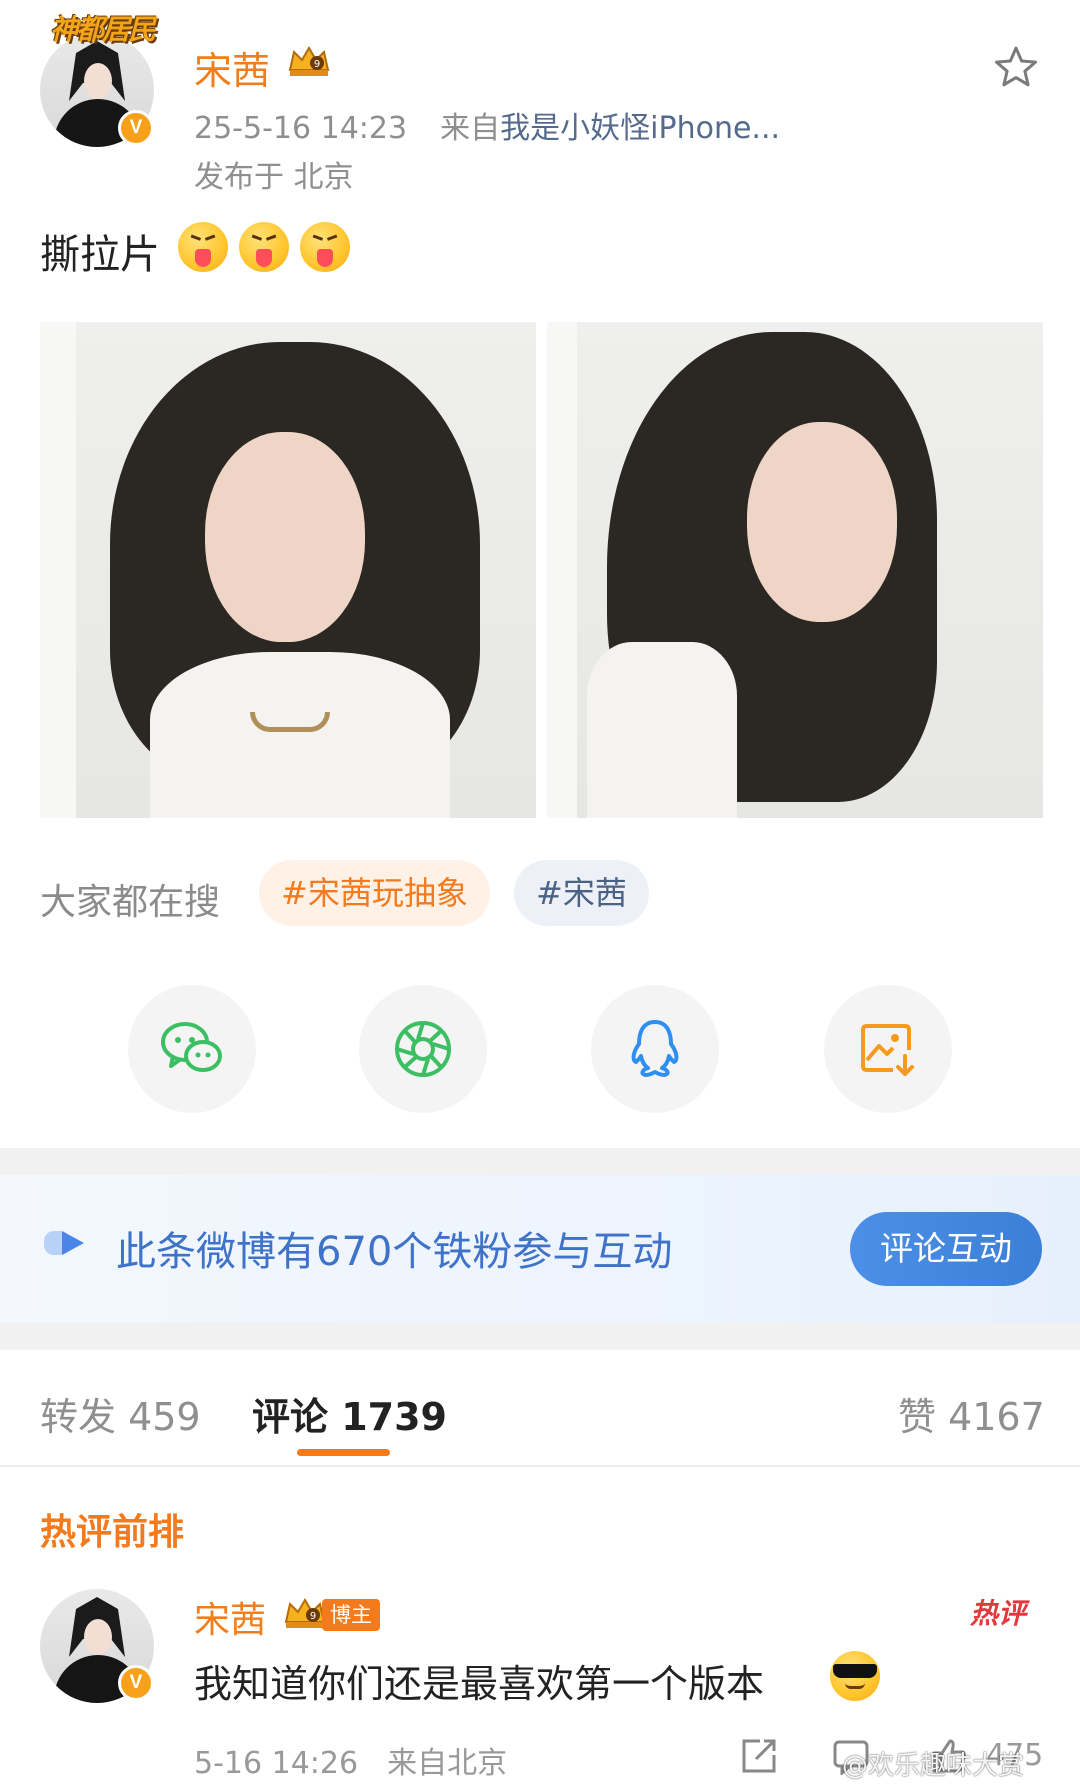 The width and height of the screenshot is (1080, 1792). What do you see at coordinates (998, 1613) in the screenshot?
I see `hot-comment-badge: 热评` at bounding box center [998, 1613].